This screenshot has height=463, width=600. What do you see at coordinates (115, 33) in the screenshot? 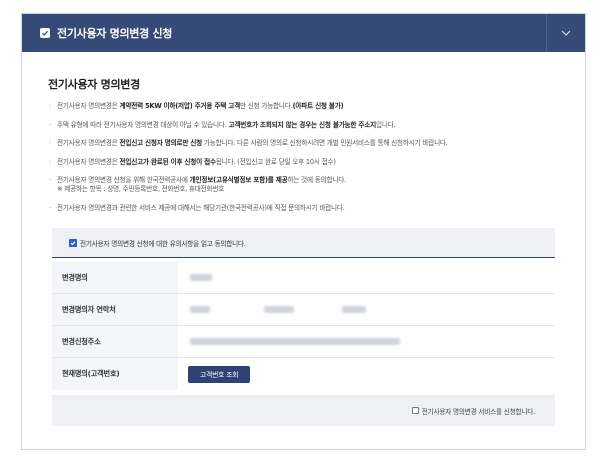
I see `panel-title: 전기사용자 명의변경 신청` at bounding box center [115, 33].